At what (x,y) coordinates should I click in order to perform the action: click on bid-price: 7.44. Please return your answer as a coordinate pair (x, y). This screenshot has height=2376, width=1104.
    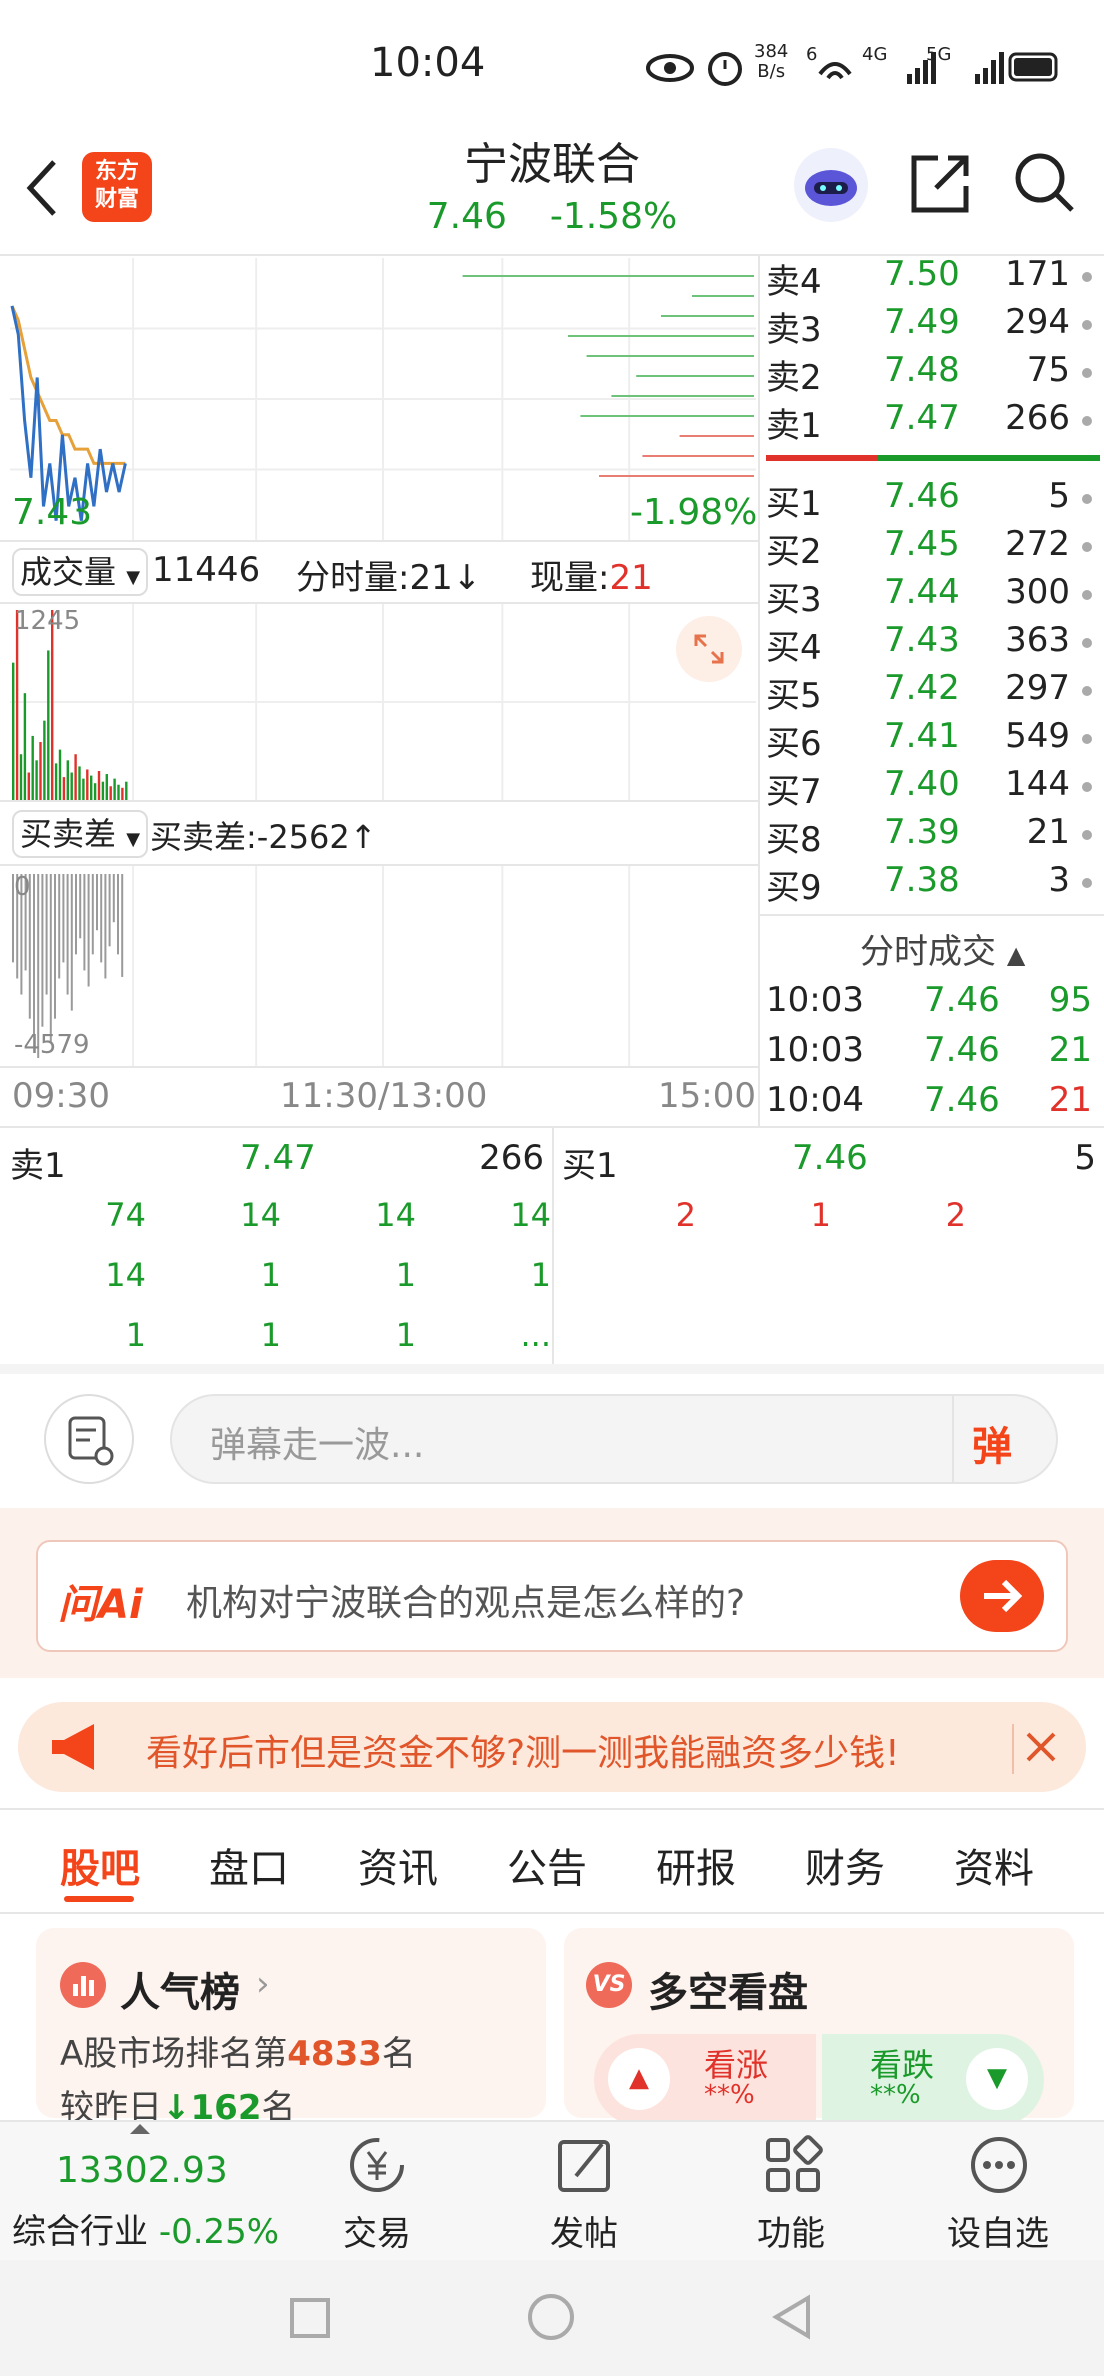
    Looking at the image, I should click on (922, 592).